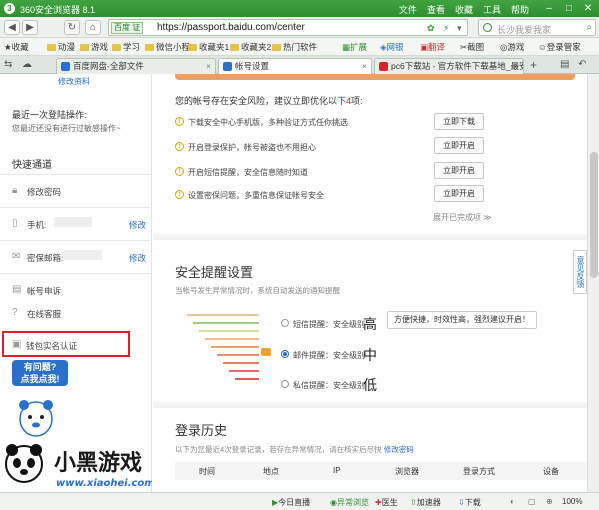 The image size is (599, 510). I want to click on sidebar-item-phone: ▯ 手机: 修改, so click(76, 223).